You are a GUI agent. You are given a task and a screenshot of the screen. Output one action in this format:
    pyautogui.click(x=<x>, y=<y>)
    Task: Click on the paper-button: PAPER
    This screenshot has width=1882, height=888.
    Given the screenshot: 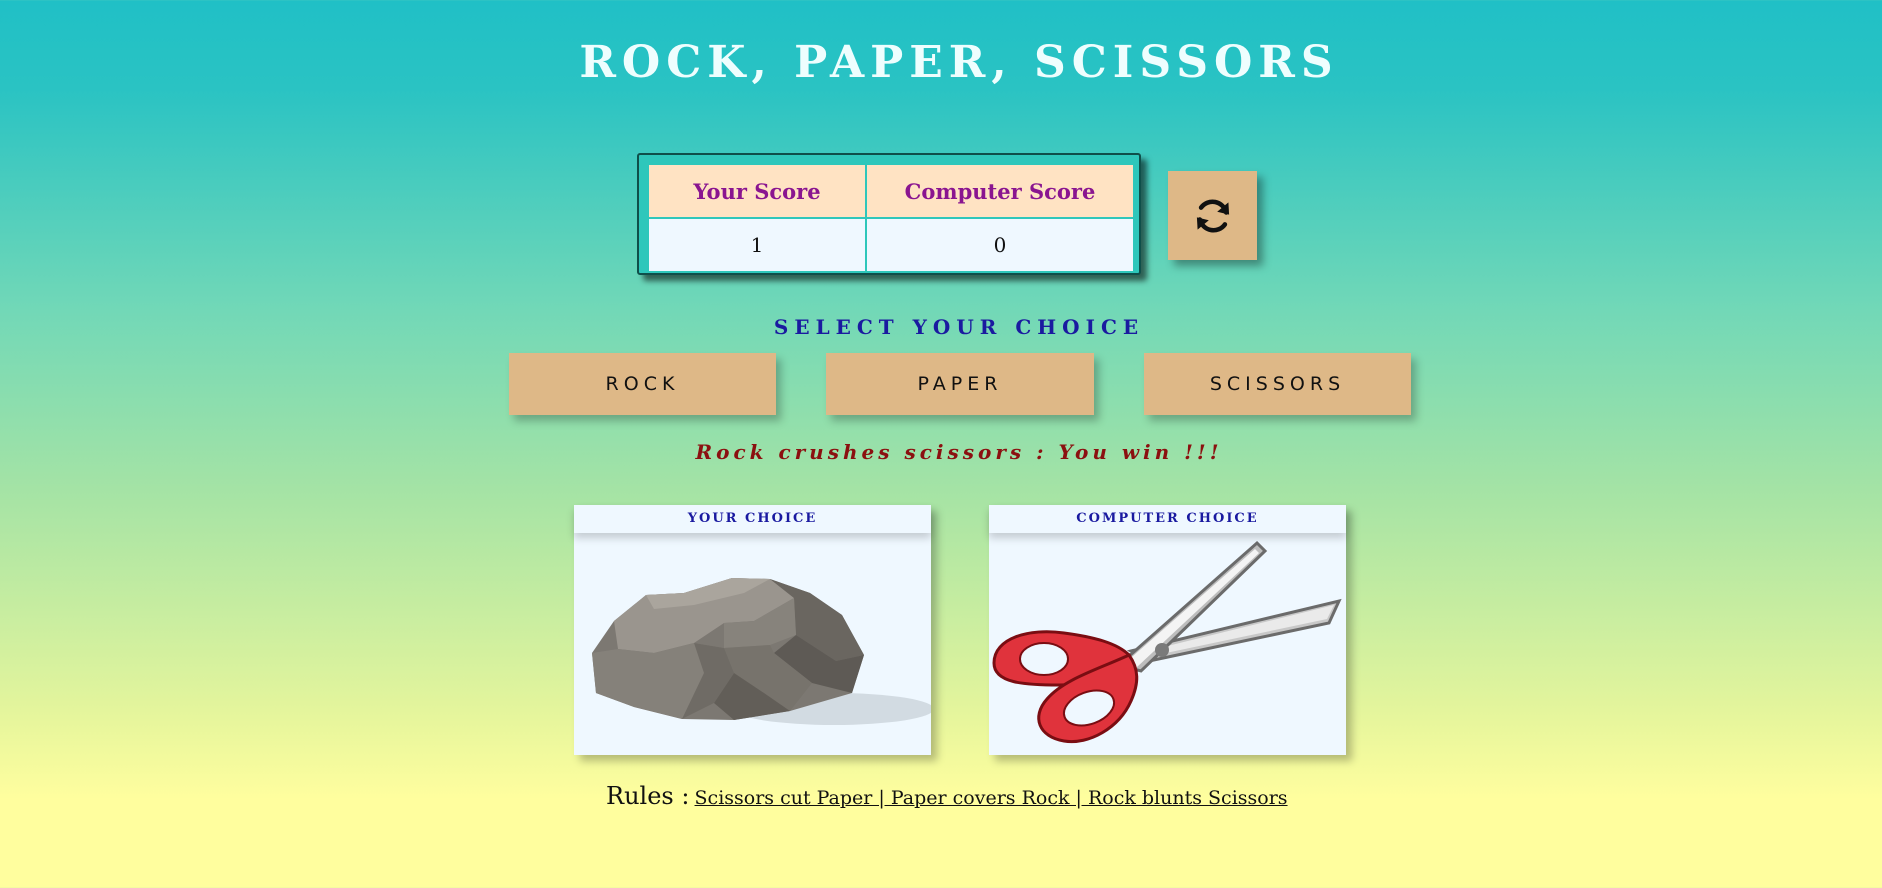 What is the action you would take?
    pyautogui.click(x=960, y=384)
    